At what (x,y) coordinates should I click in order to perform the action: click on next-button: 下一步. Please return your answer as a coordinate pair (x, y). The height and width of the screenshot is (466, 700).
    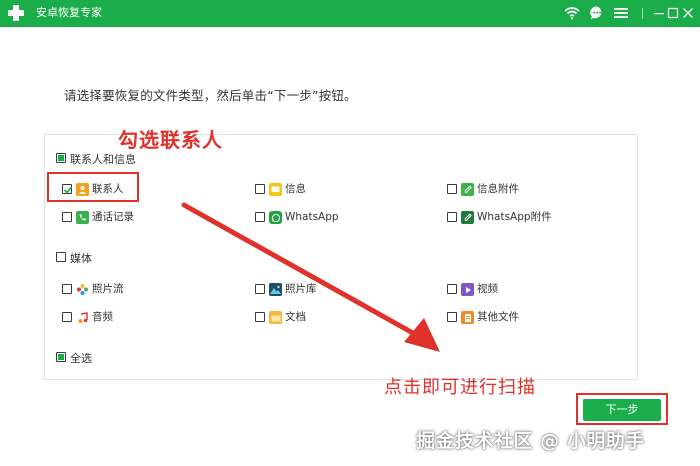
    Looking at the image, I should click on (622, 410).